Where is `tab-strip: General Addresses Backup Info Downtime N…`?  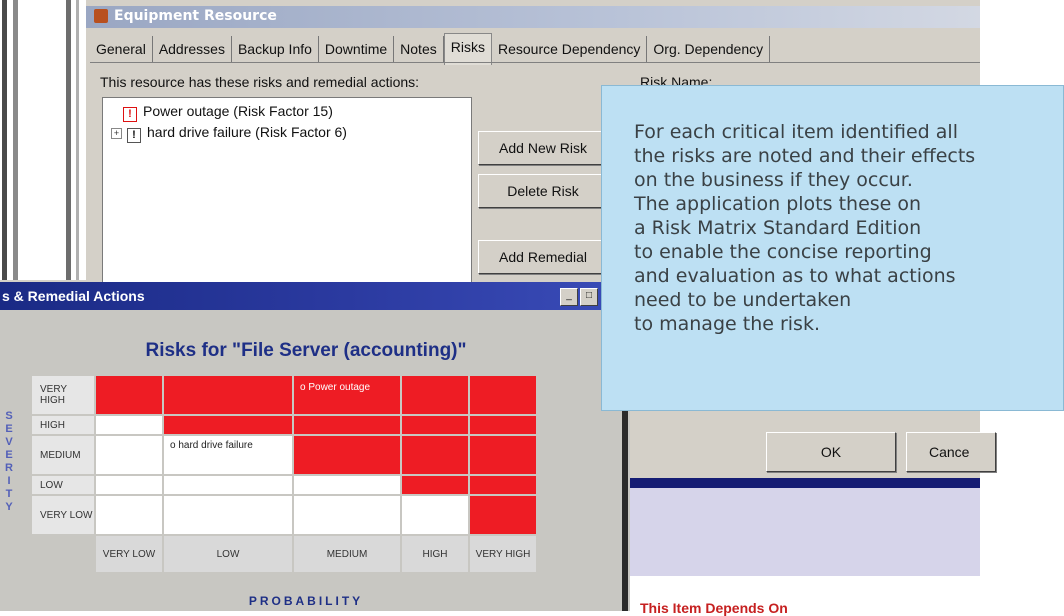 tab-strip: General Addresses Backup Info Downtime N… is located at coordinates (430, 49).